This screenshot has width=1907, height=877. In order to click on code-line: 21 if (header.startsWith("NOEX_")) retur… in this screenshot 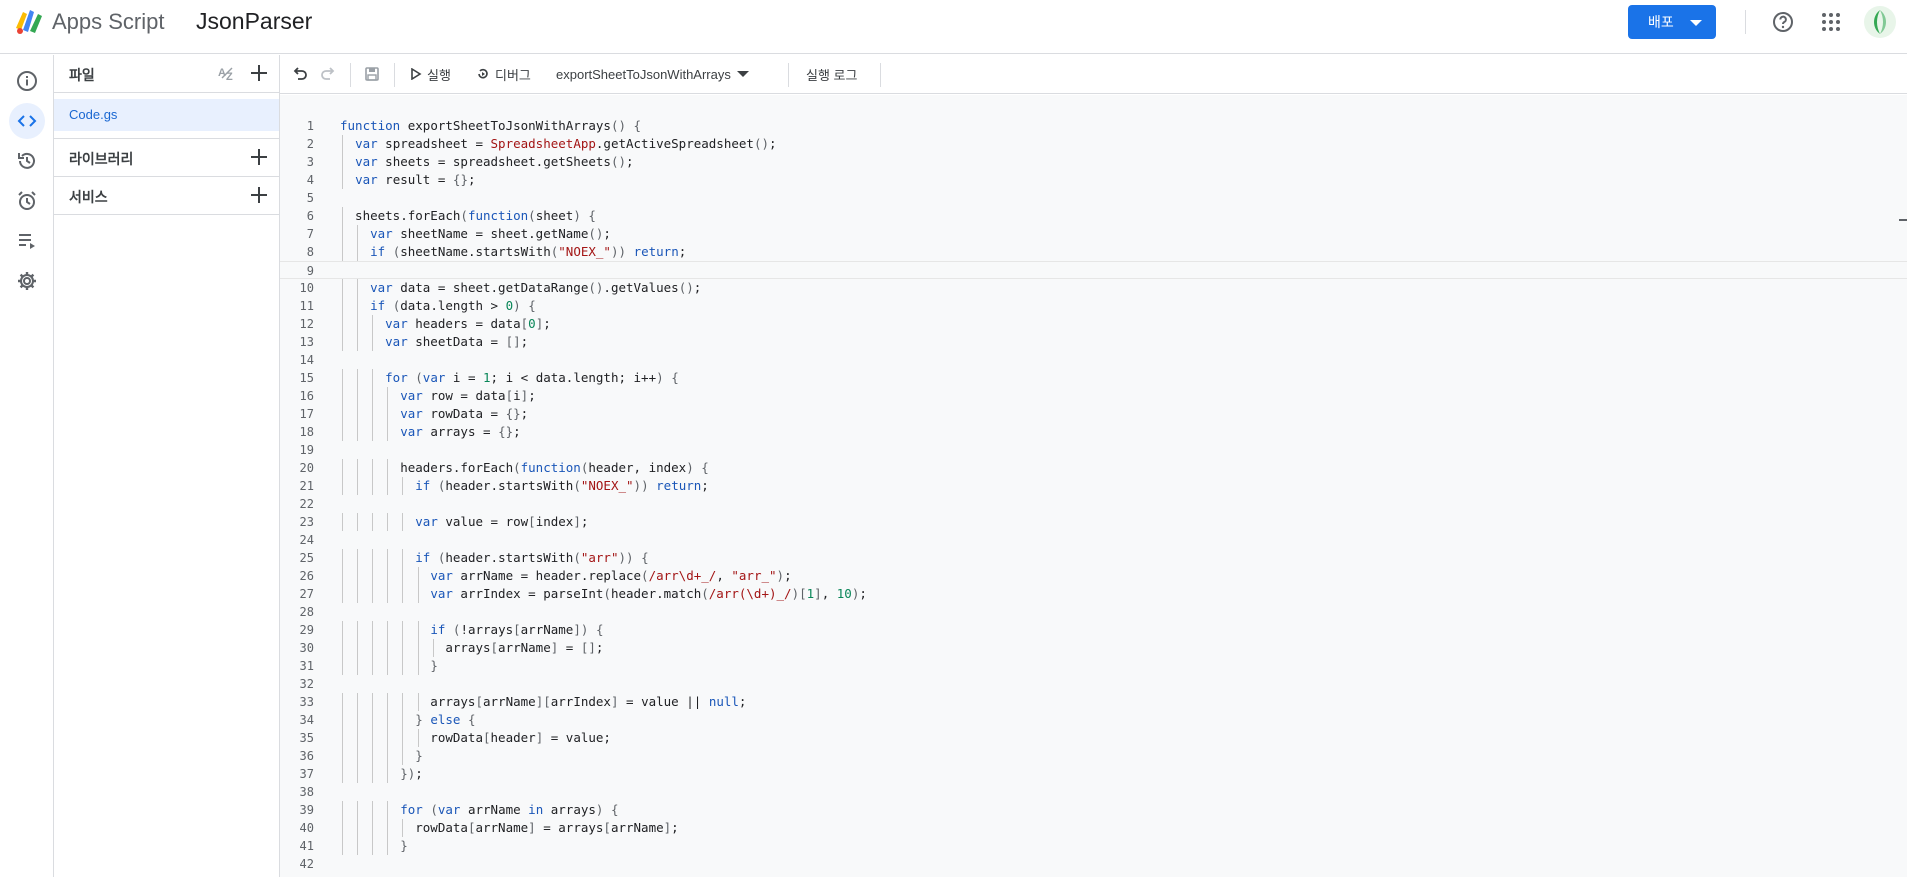, I will do `click(1093, 486)`.